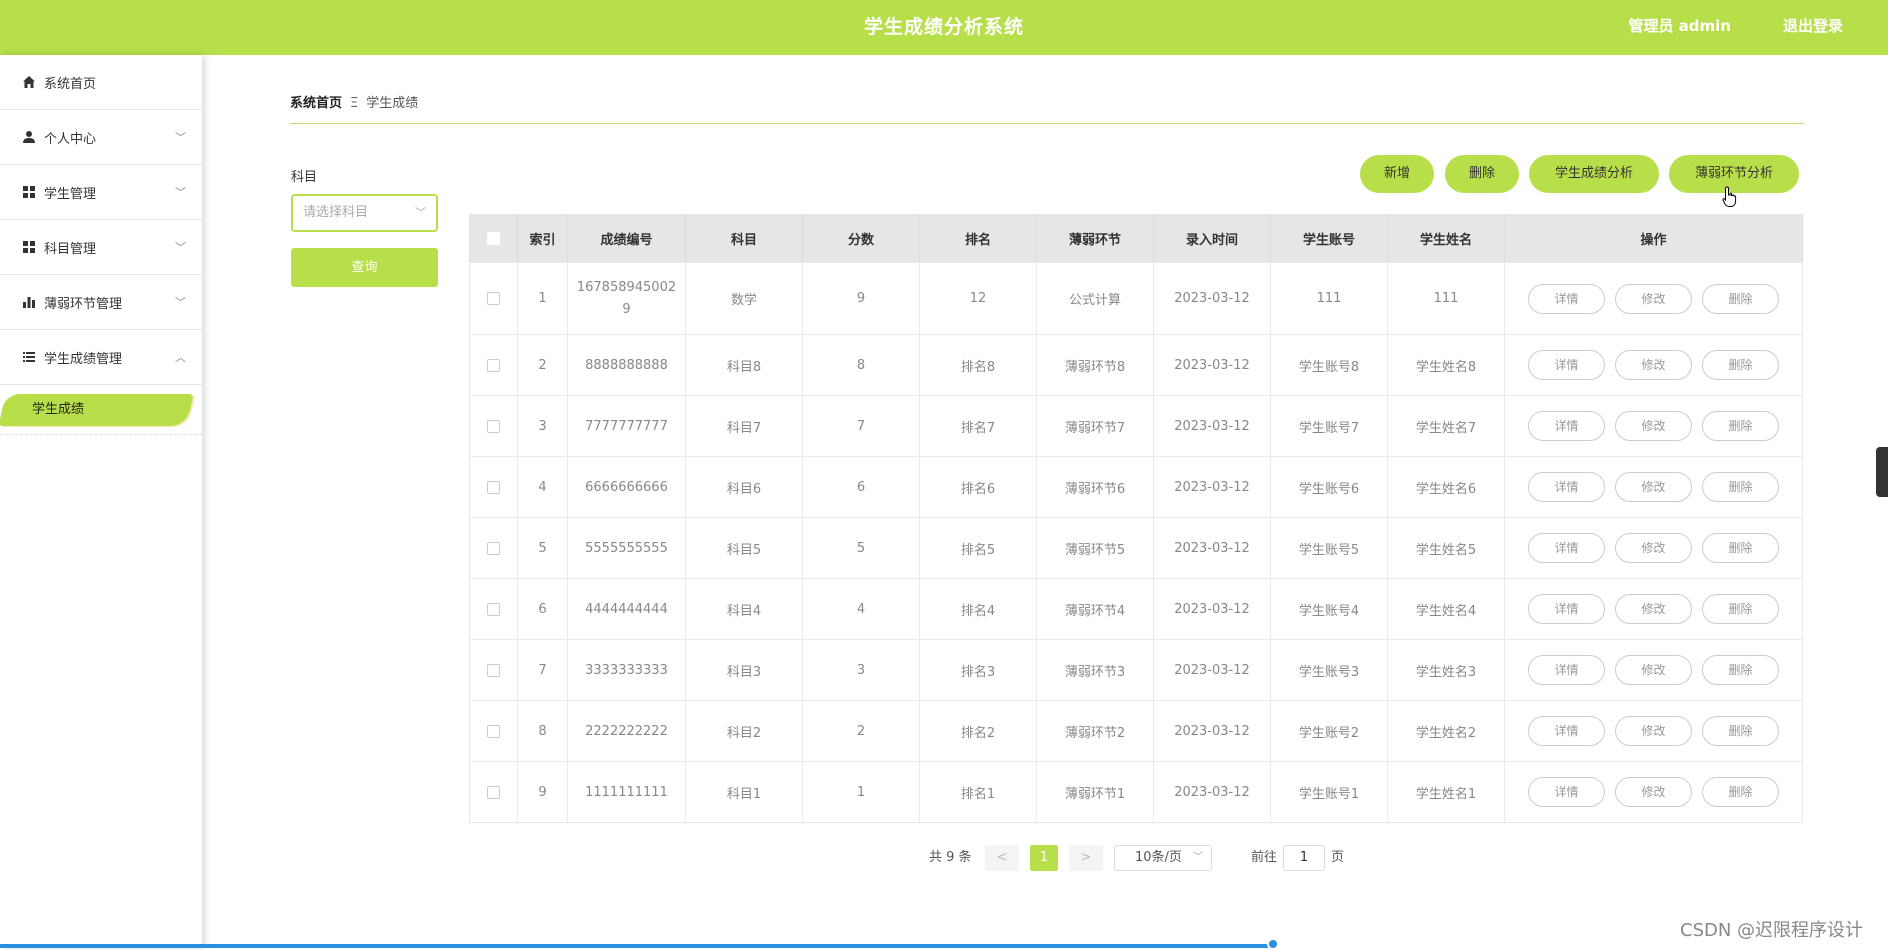 The height and width of the screenshot is (950, 1888). What do you see at coordinates (626, 670) in the screenshot?
I see `table-cell: 3333333333` at bounding box center [626, 670].